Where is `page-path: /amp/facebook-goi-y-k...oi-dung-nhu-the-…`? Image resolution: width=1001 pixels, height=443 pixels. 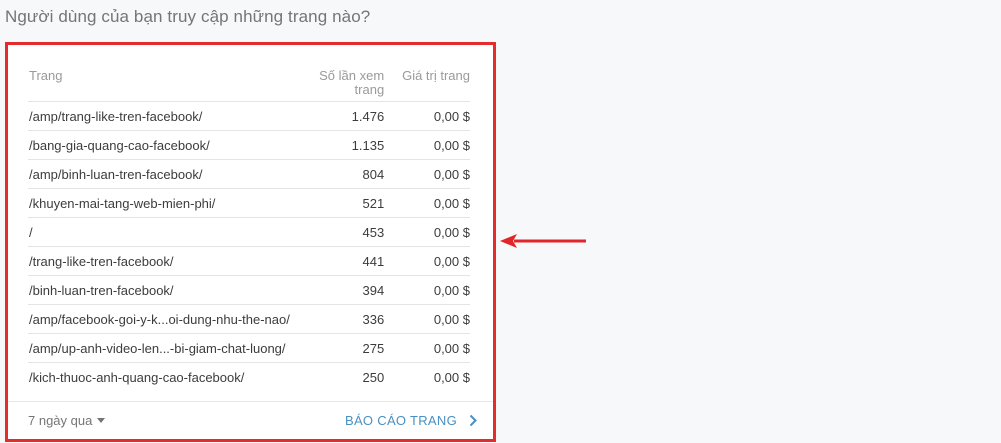
page-path: /amp/facebook-goi-y-k...oi-dung-nhu-the-… is located at coordinates (159, 319).